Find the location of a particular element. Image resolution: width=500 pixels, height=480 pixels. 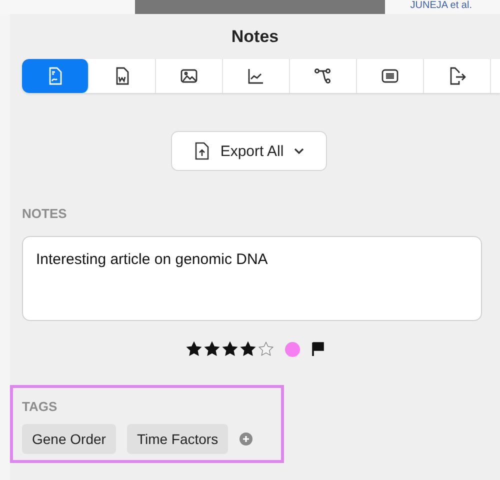

line-chart-icon is located at coordinates (256, 76).